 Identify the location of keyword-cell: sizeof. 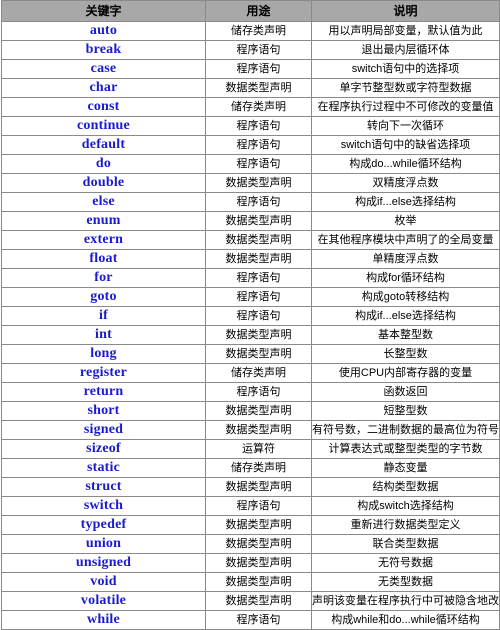
(103, 449).